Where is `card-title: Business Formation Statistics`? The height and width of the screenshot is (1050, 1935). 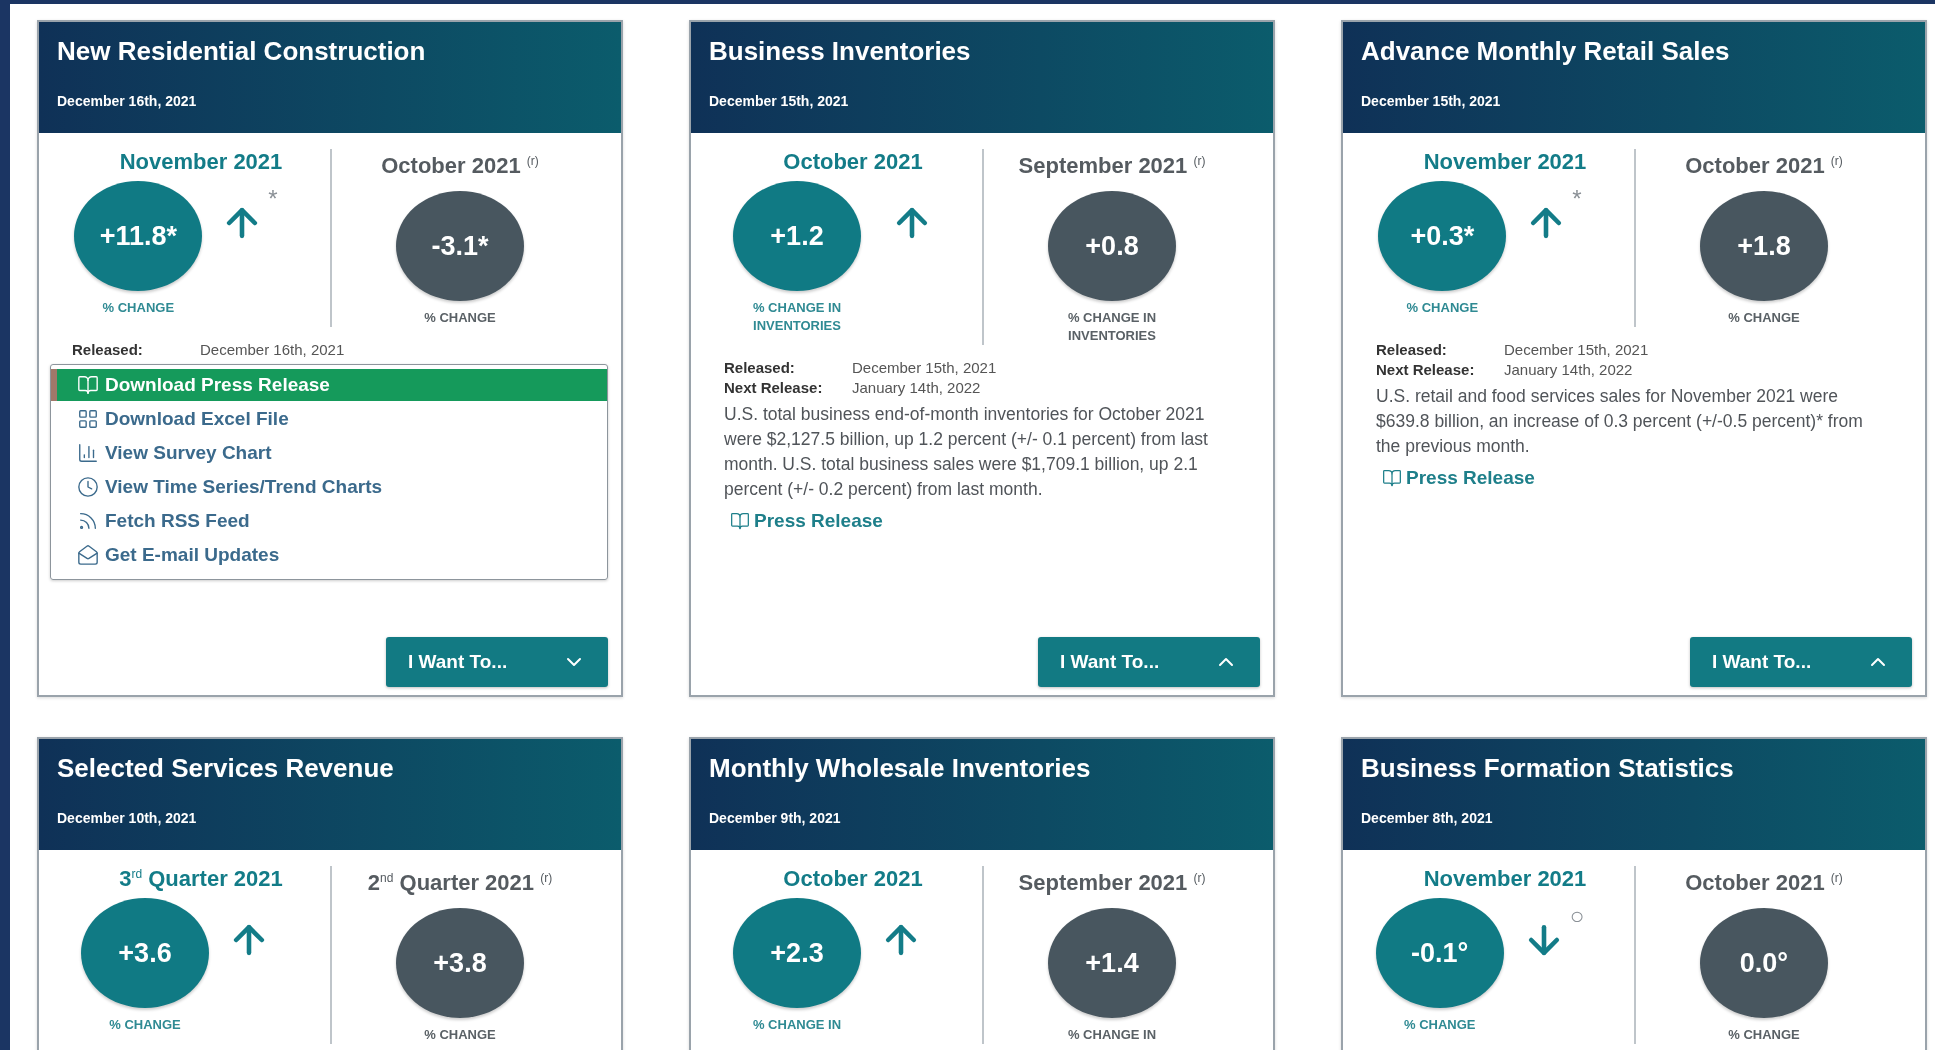 card-title: Business Formation Statistics is located at coordinates (1548, 768).